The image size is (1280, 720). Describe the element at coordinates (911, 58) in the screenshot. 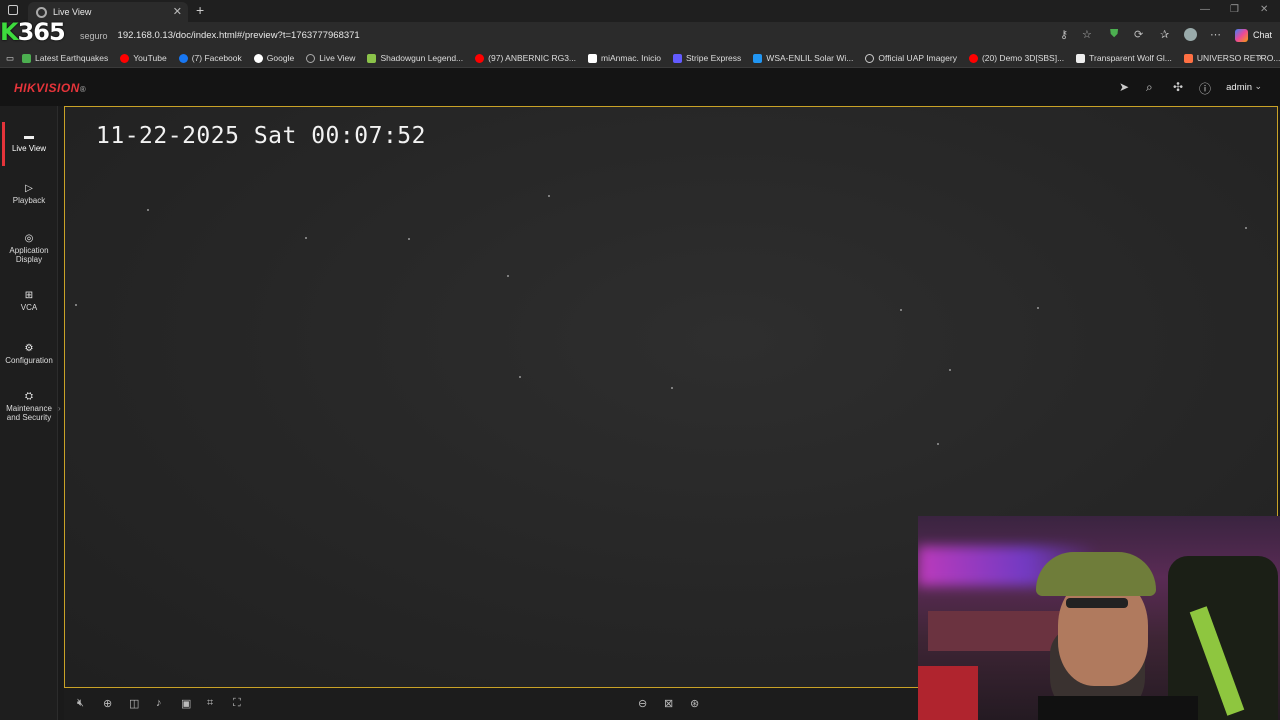

I see `bookmark-item: Official UAP Imagery` at that location.